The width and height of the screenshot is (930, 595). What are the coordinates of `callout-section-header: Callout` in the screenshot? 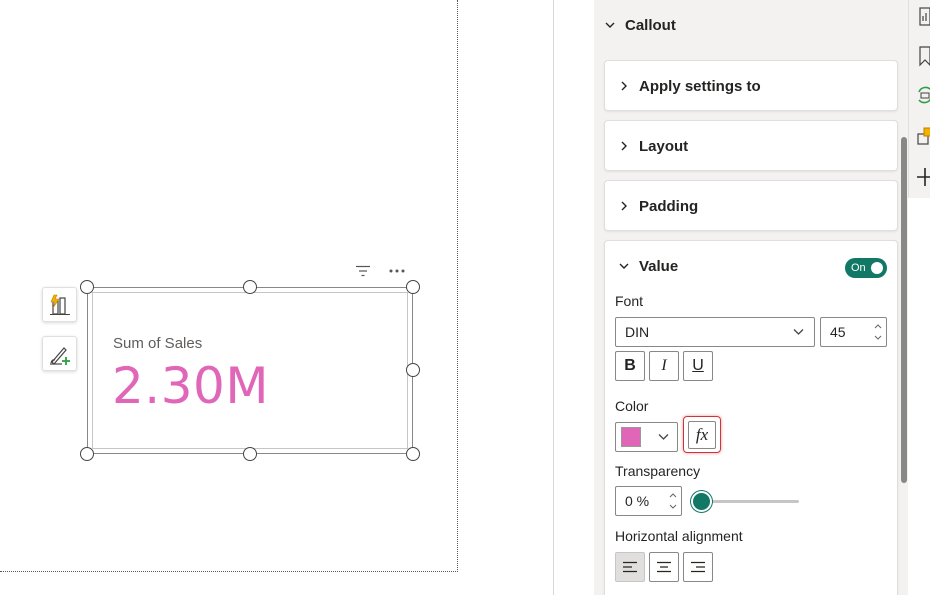 It's located at (751, 25).